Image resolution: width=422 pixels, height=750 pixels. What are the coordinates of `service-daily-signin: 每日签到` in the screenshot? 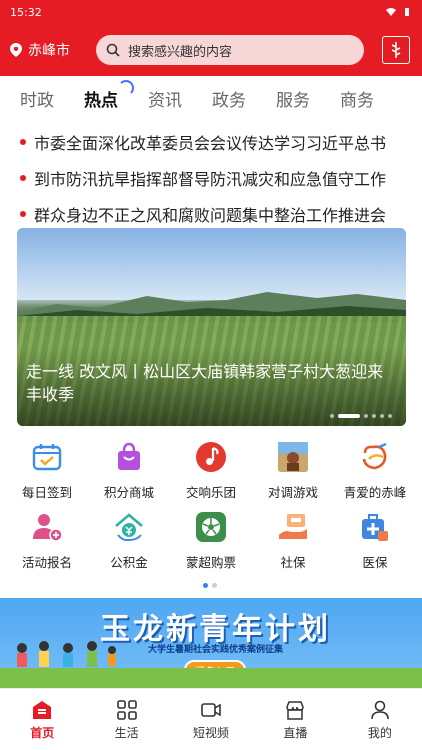 It's located at (47, 471).